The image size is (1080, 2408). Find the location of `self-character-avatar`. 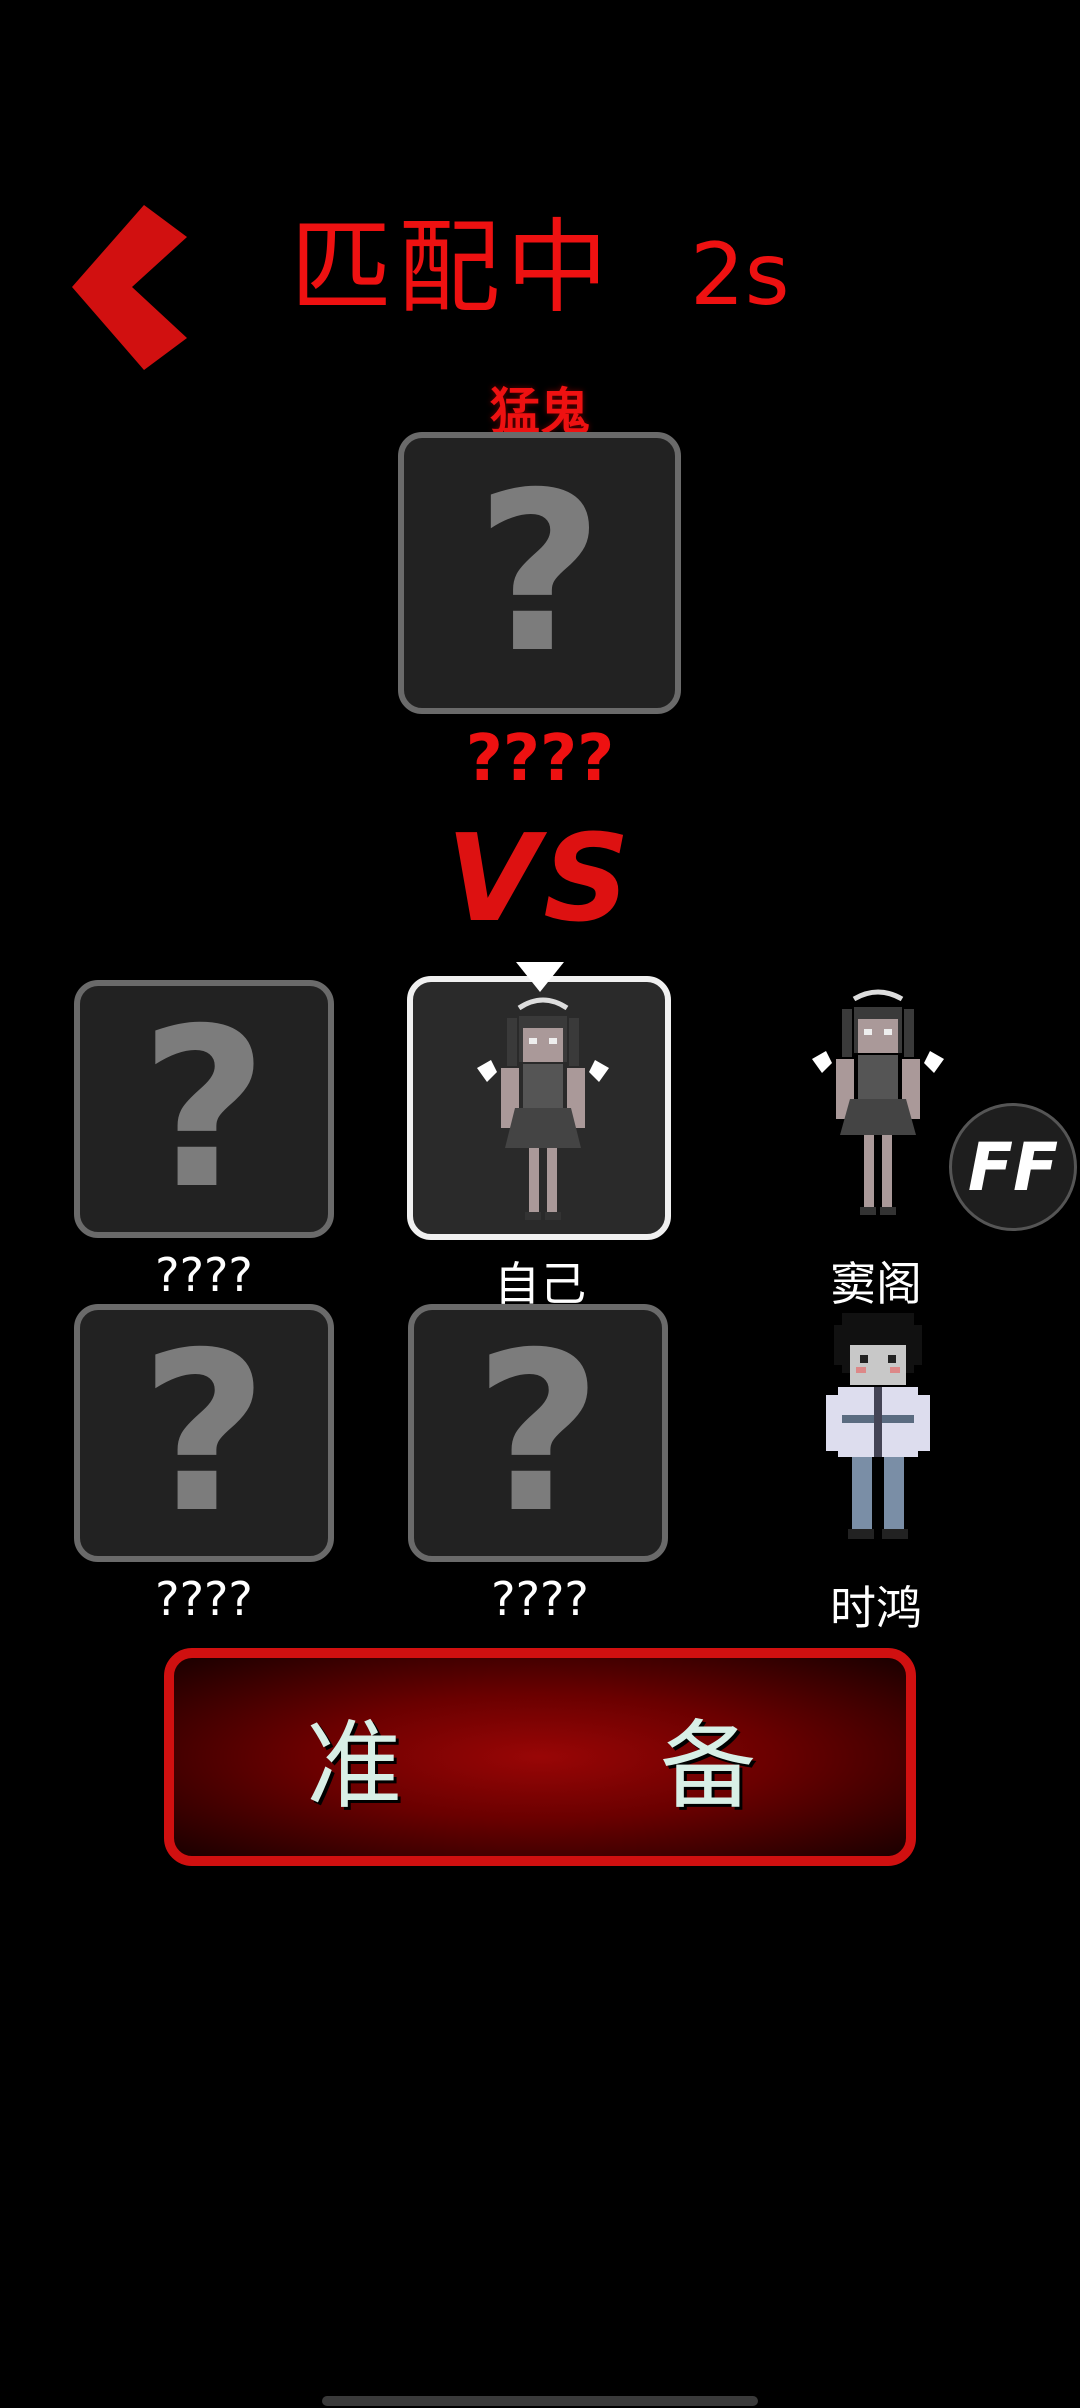

self-character-avatar is located at coordinates (543, 1108).